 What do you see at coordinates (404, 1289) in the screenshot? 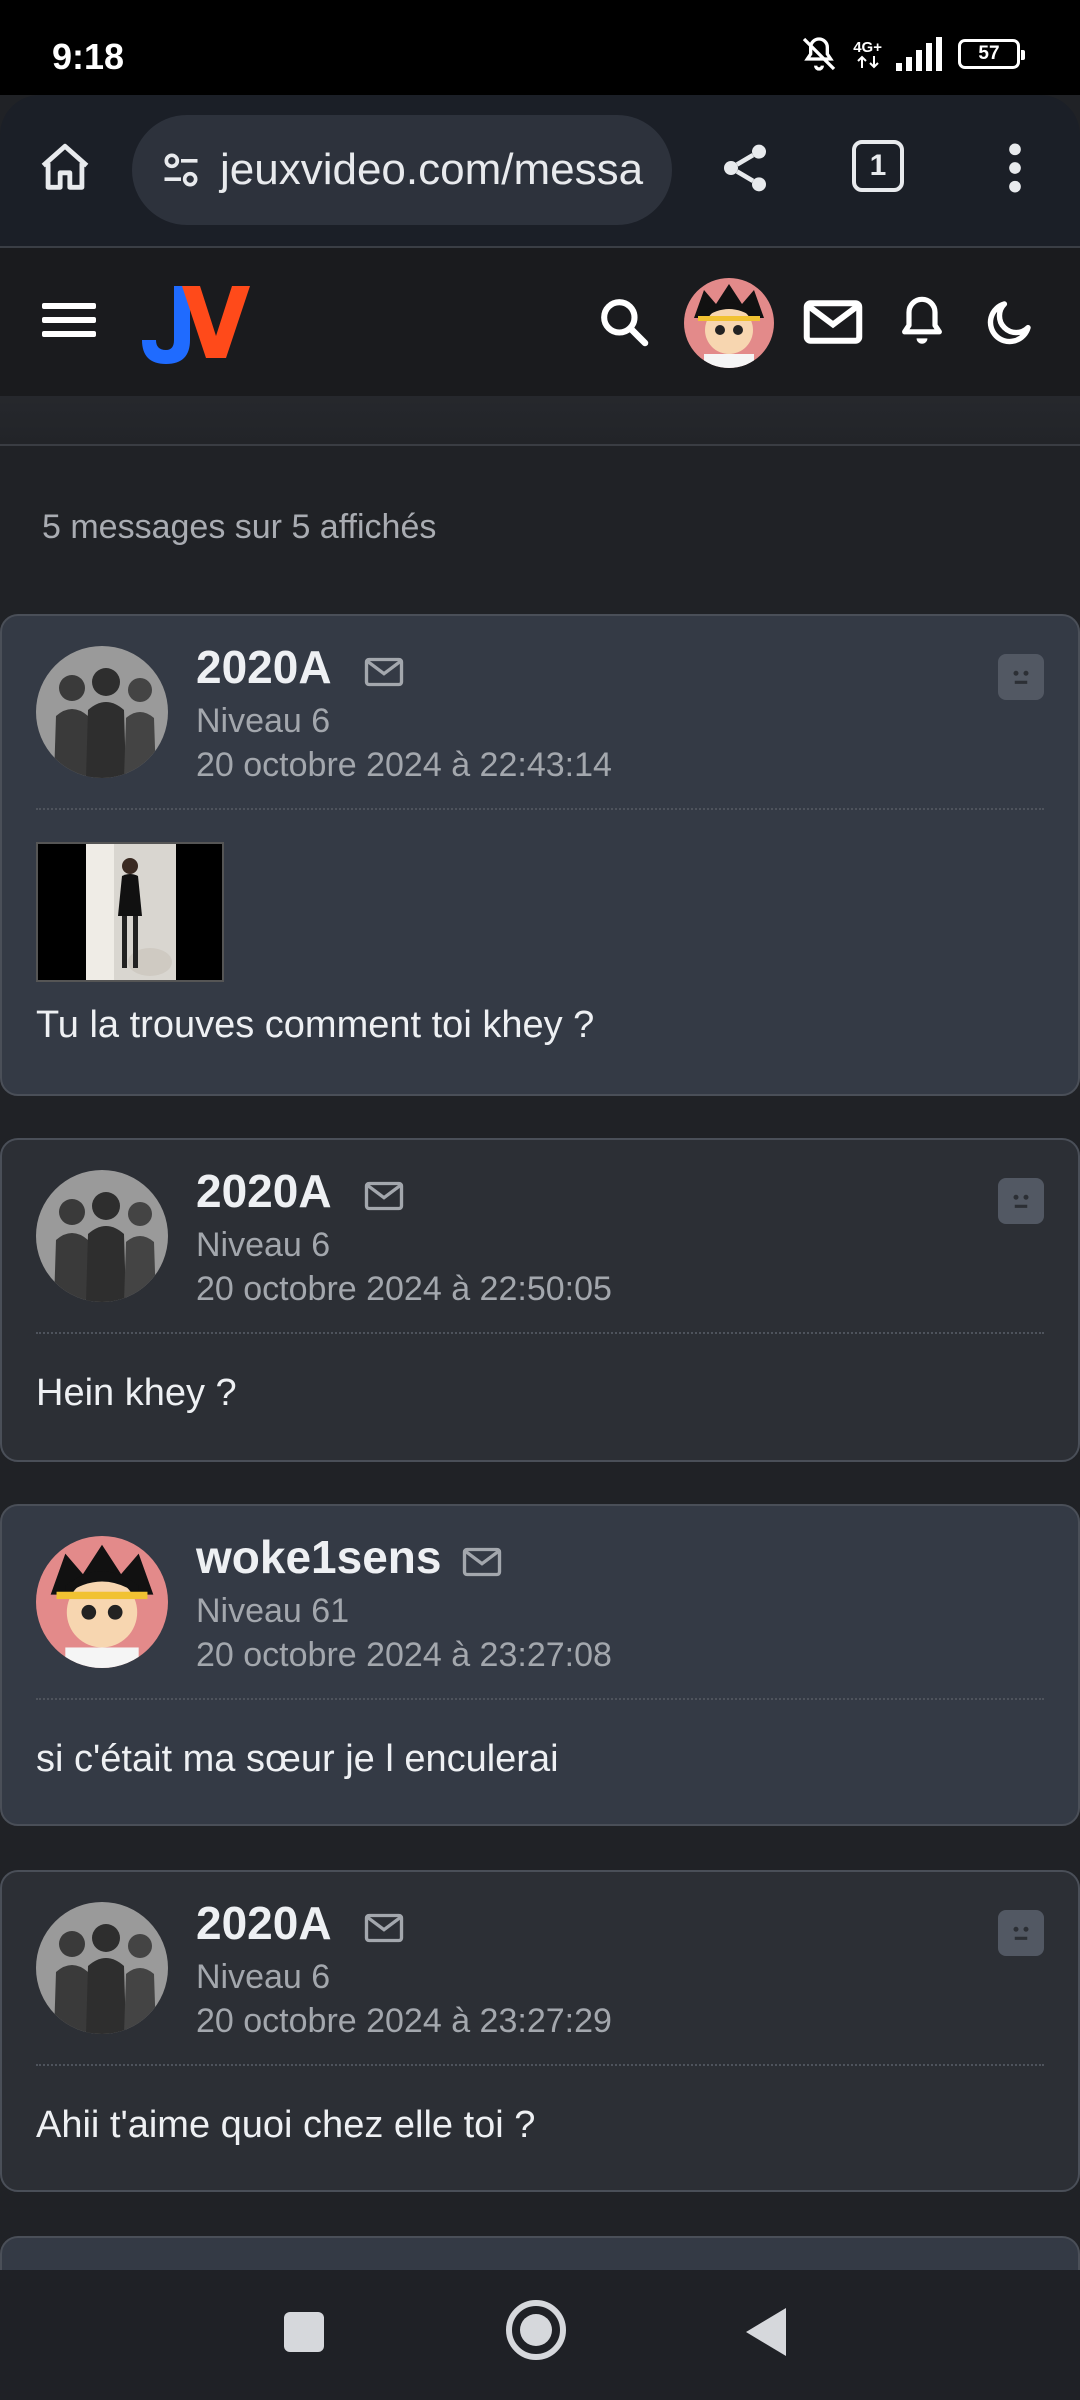
I see `post-date: 20 octobre 2024 à 22:50:05` at bounding box center [404, 1289].